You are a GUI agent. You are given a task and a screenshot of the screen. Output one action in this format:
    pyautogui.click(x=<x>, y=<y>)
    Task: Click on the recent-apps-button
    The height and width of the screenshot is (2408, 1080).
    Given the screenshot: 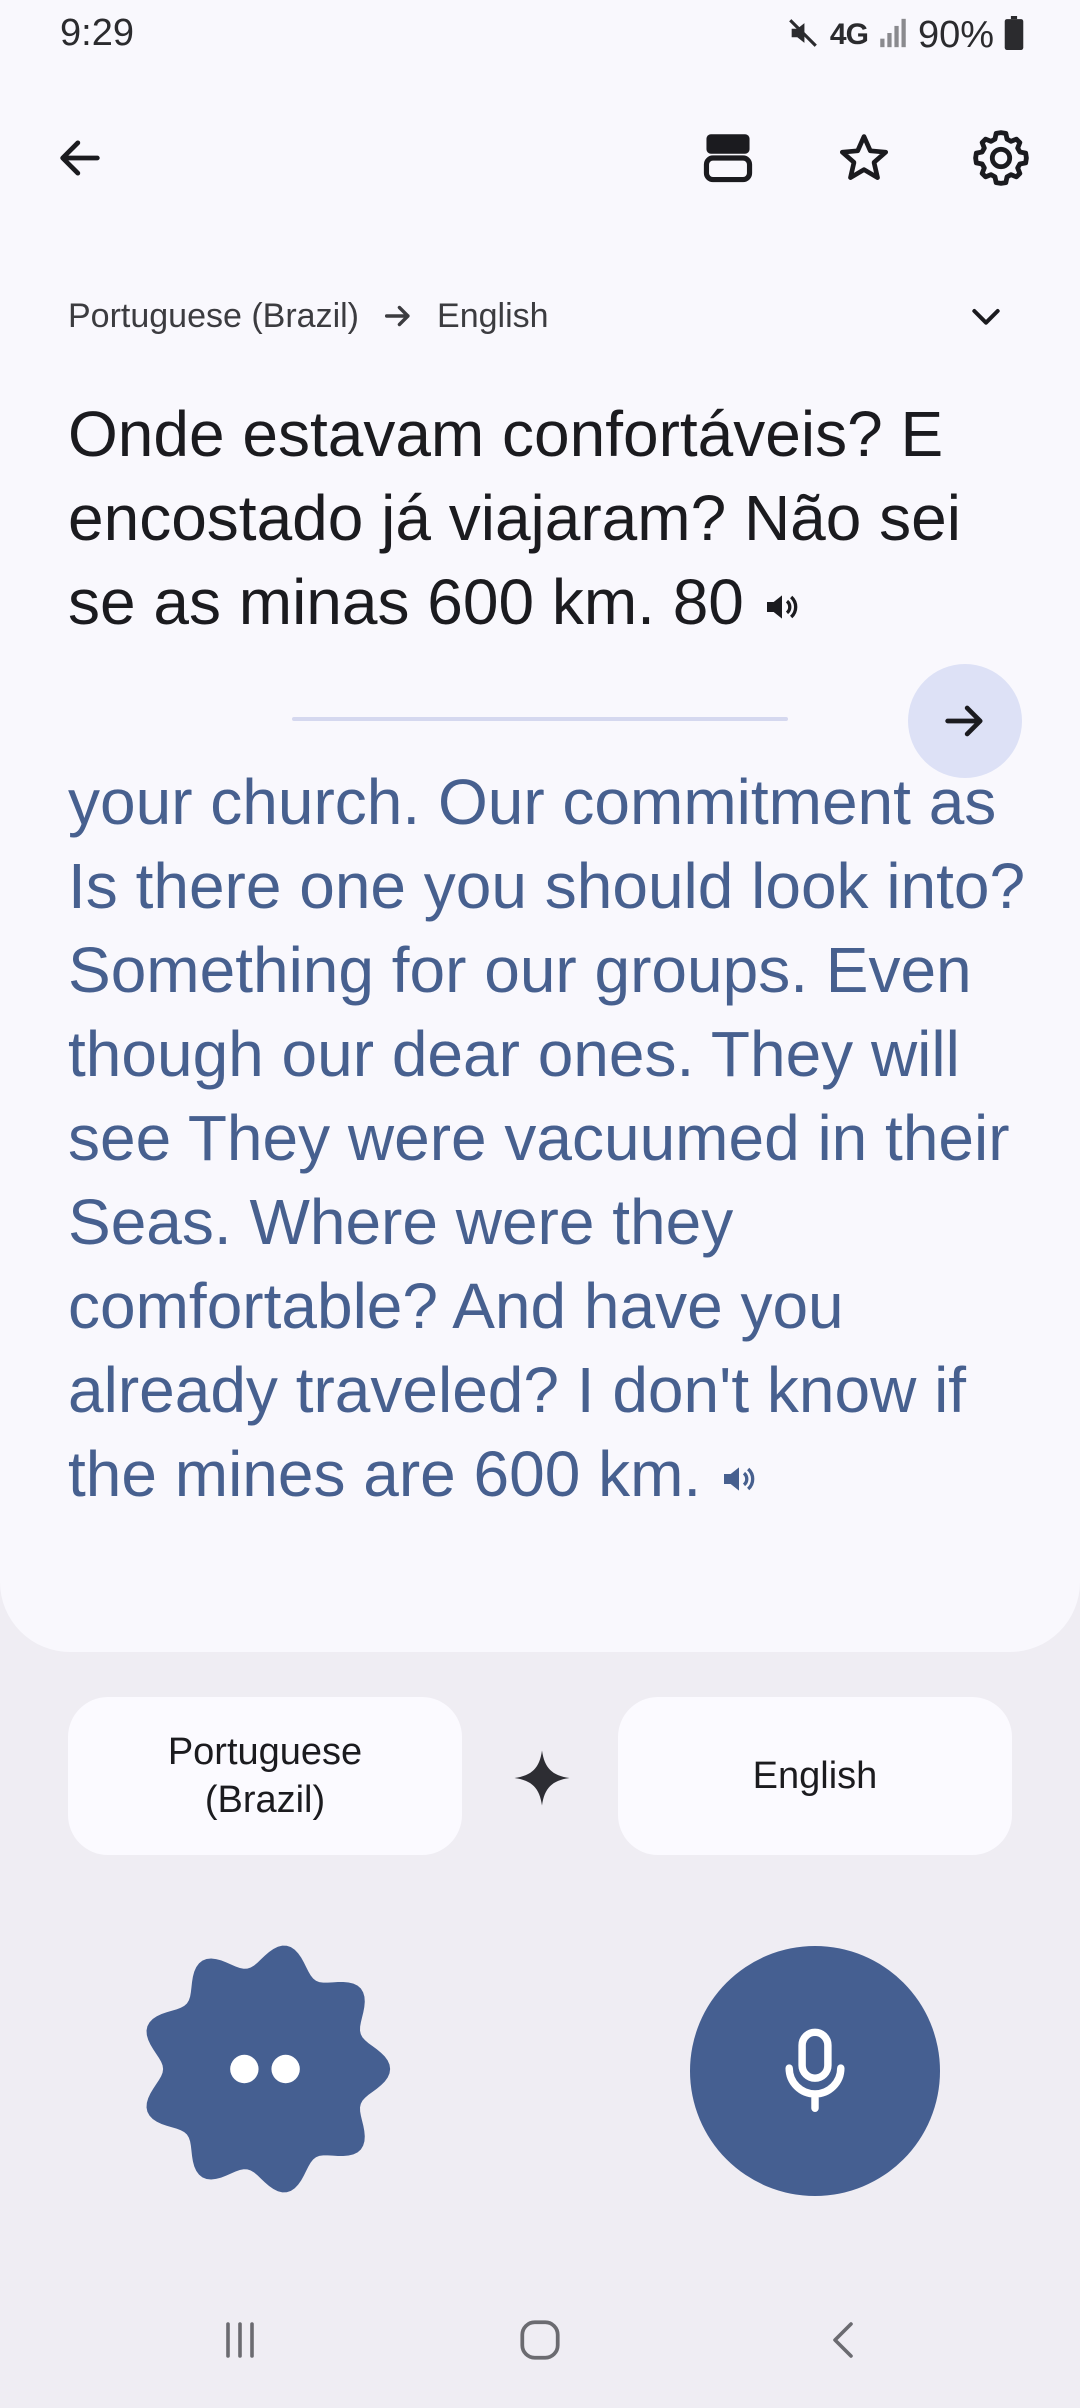 What is the action you would take?
    pyautogui.click(x=240, y=2340)
    